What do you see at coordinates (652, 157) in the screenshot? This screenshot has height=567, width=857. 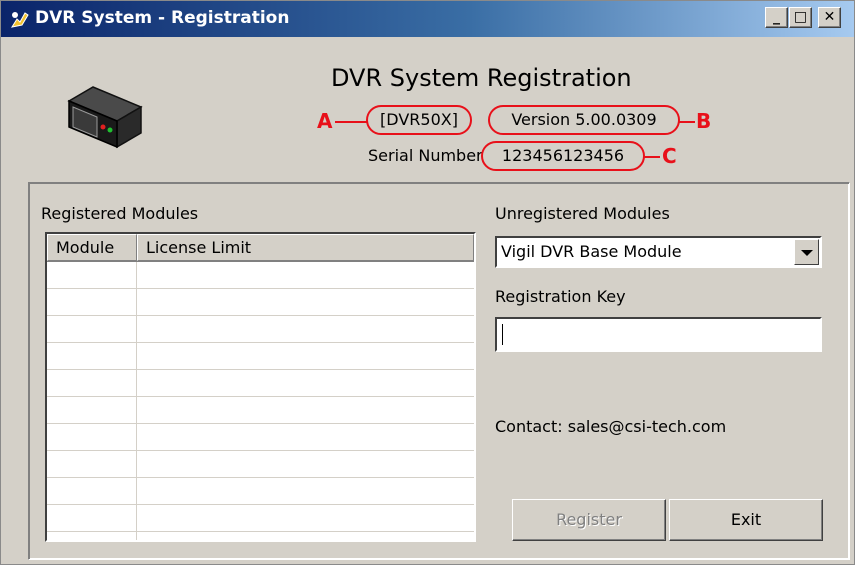 I see `annotation-line-c` at bounding box center [652, 157].